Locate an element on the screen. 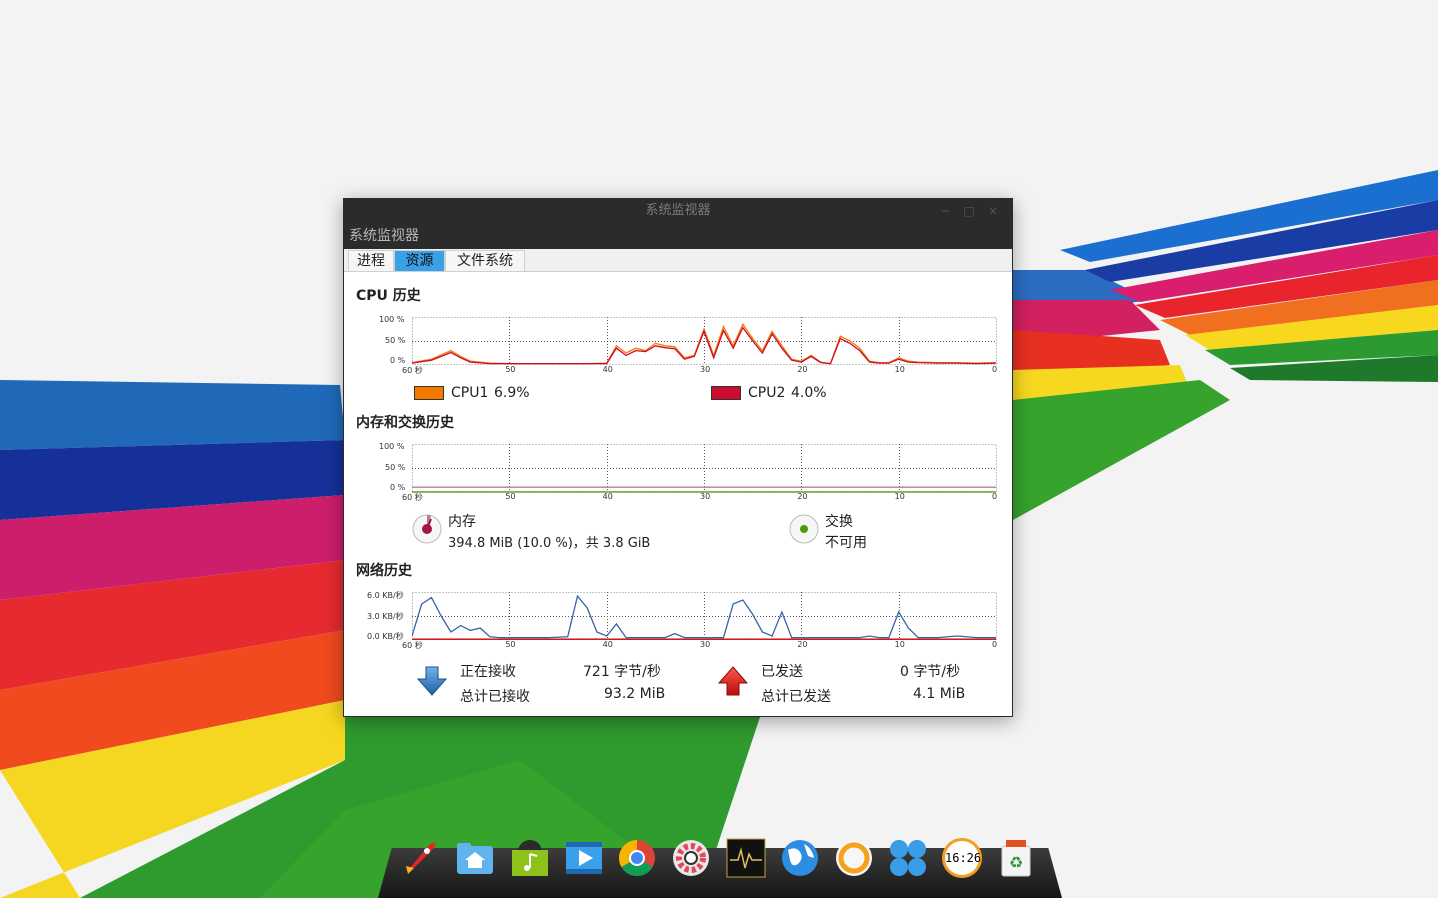  memory-value: 394.8 MiB (10.0 %)，共 3.8 GiB is located at coordinates (549, 543).